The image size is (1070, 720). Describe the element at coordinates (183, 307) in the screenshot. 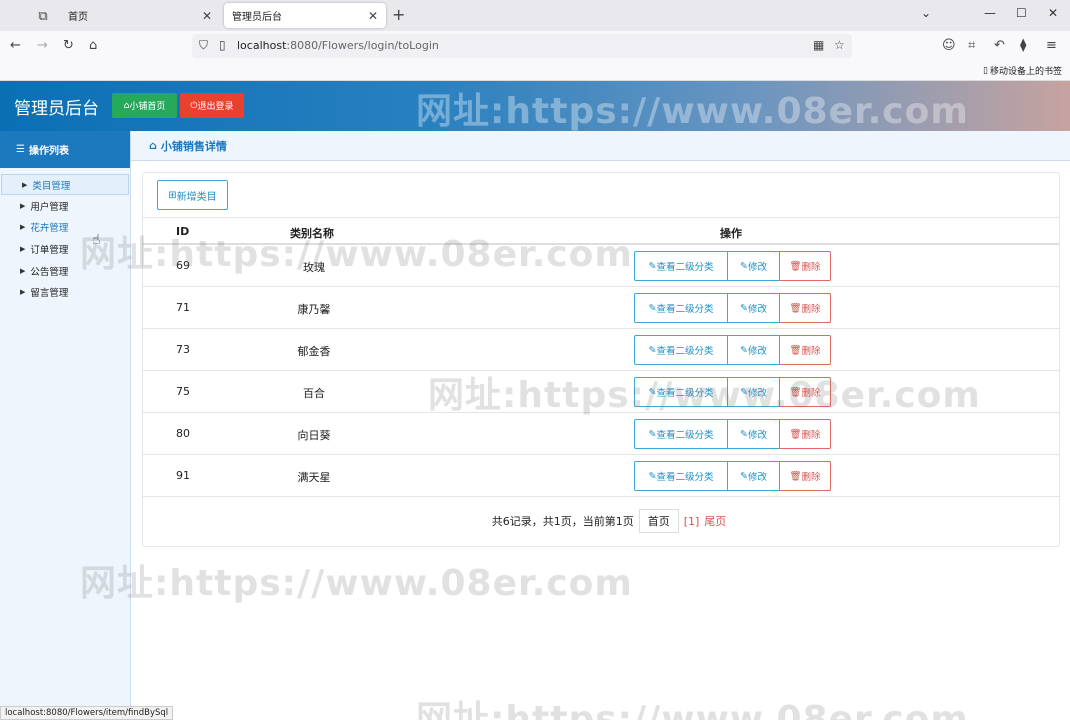

I see `cell-id: 71` at that location.